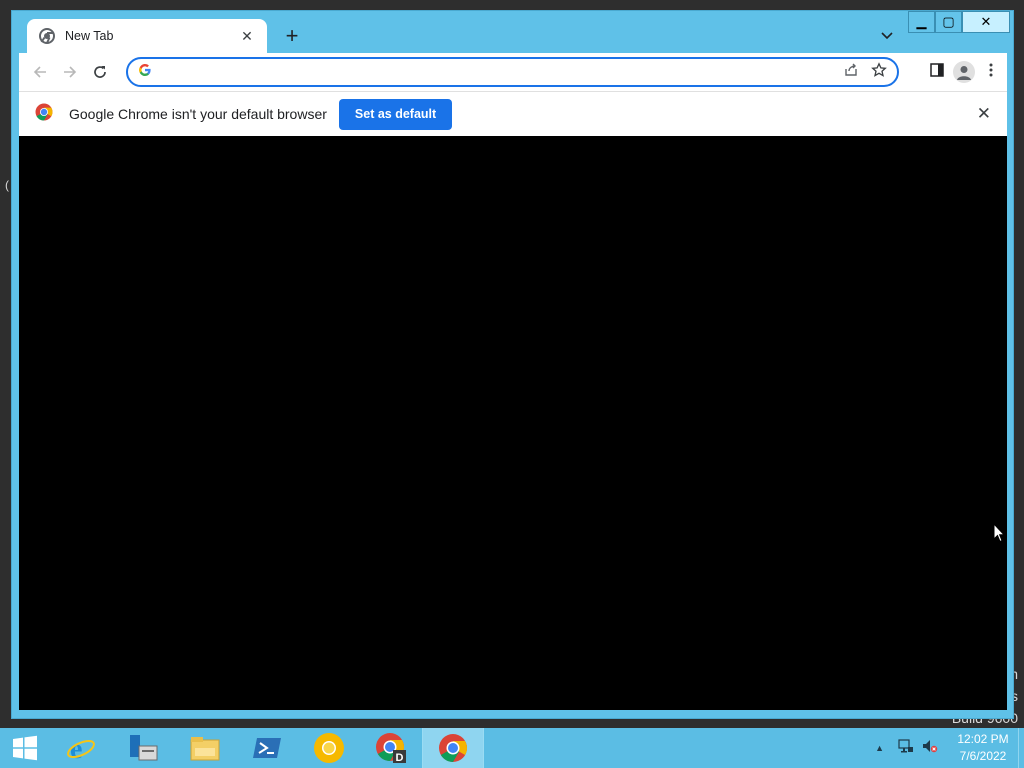 Image resolution: width=1024 pixels, height=768 pixels. I want to click on svg-text: D, so click(400, 758).